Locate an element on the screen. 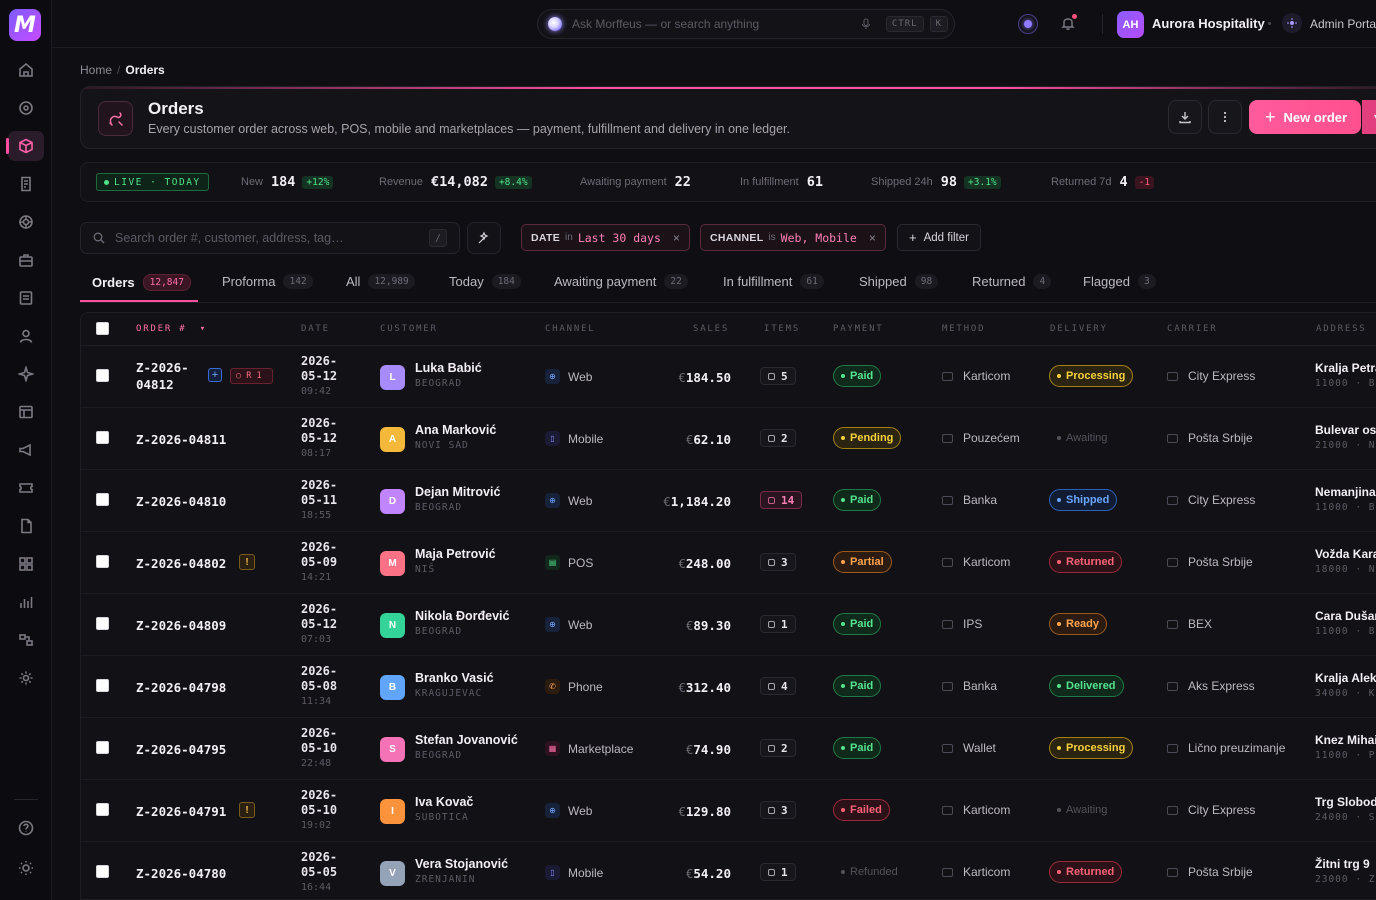 This screenshot has width=1376, height=900. tab-shipped: Shipped 98 is located at coordinates (899, 281).